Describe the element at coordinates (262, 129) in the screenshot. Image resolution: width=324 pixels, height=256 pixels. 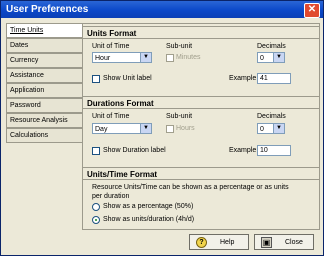
I see `durations-decimals-value: 0` at that location.